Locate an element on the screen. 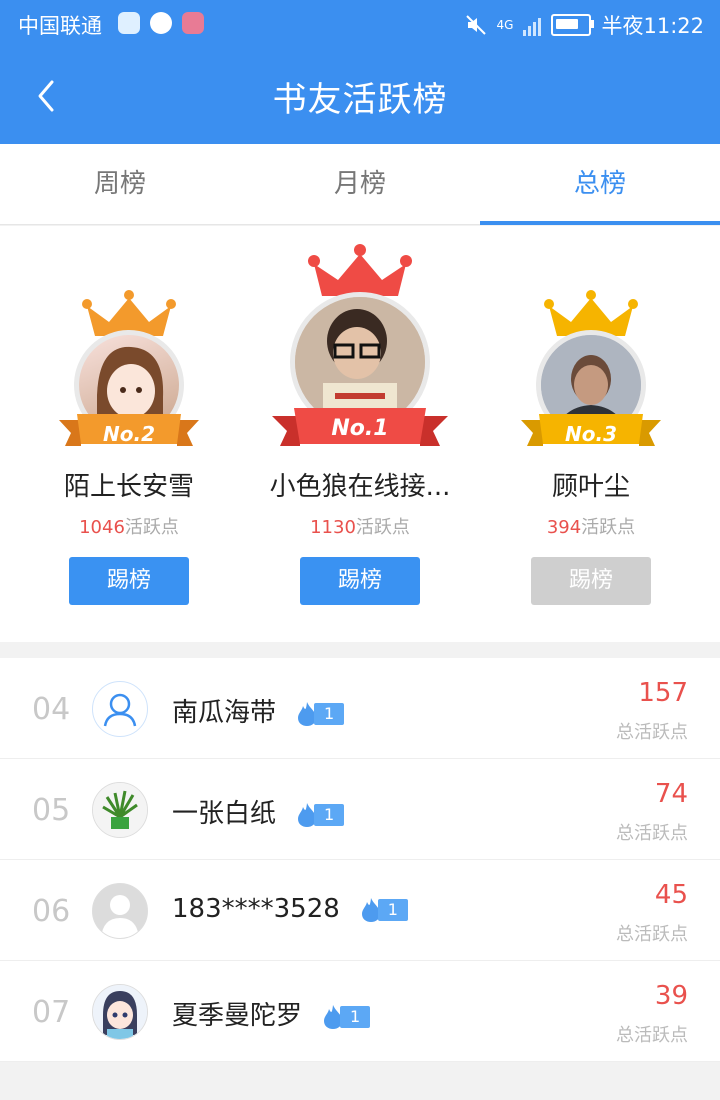 This screenshot has width=720, height=1100. rank-label: No.3 is located at coordinates (591, 434).